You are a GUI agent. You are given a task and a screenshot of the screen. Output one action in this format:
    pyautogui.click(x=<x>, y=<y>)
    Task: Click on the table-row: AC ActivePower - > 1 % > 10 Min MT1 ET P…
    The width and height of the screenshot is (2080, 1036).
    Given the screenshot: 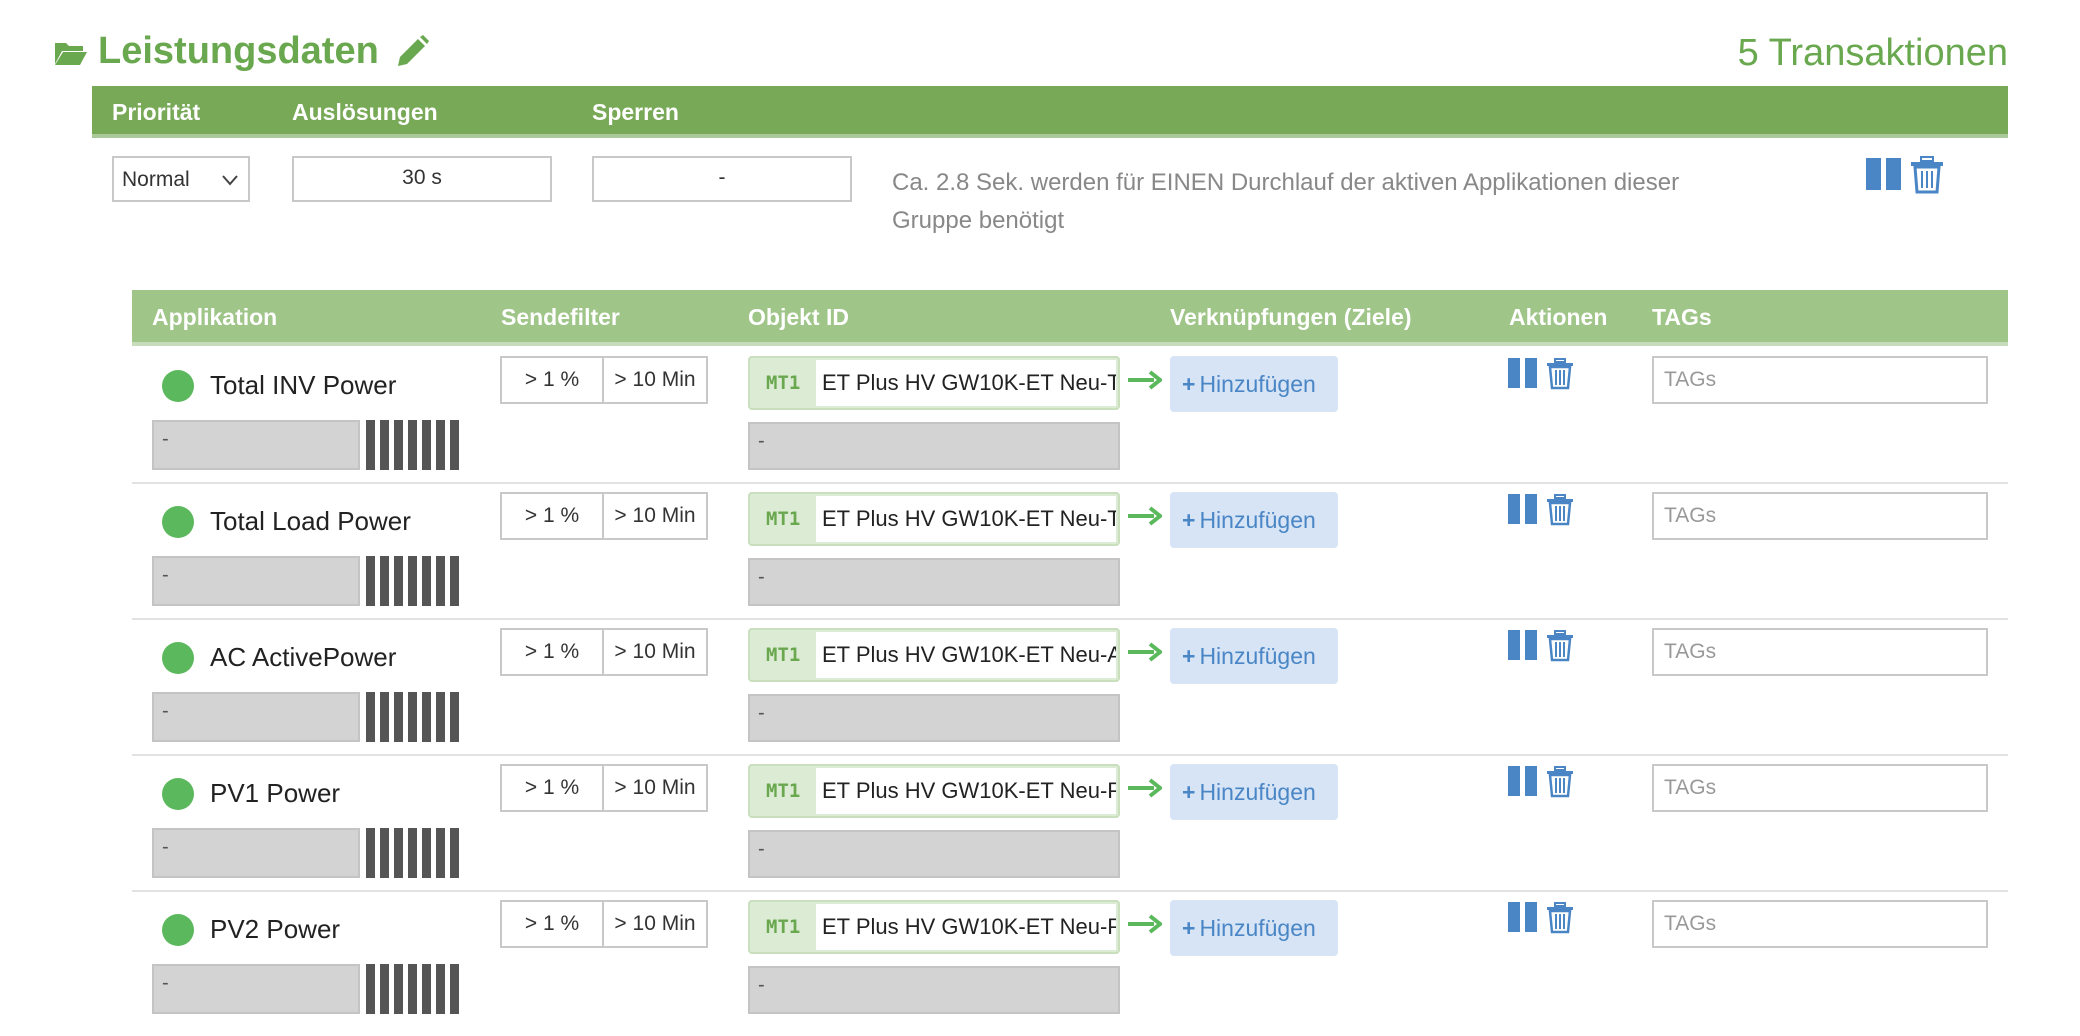 What is the action you would take?
    pyautogui.click(x=1070, y=688)
    